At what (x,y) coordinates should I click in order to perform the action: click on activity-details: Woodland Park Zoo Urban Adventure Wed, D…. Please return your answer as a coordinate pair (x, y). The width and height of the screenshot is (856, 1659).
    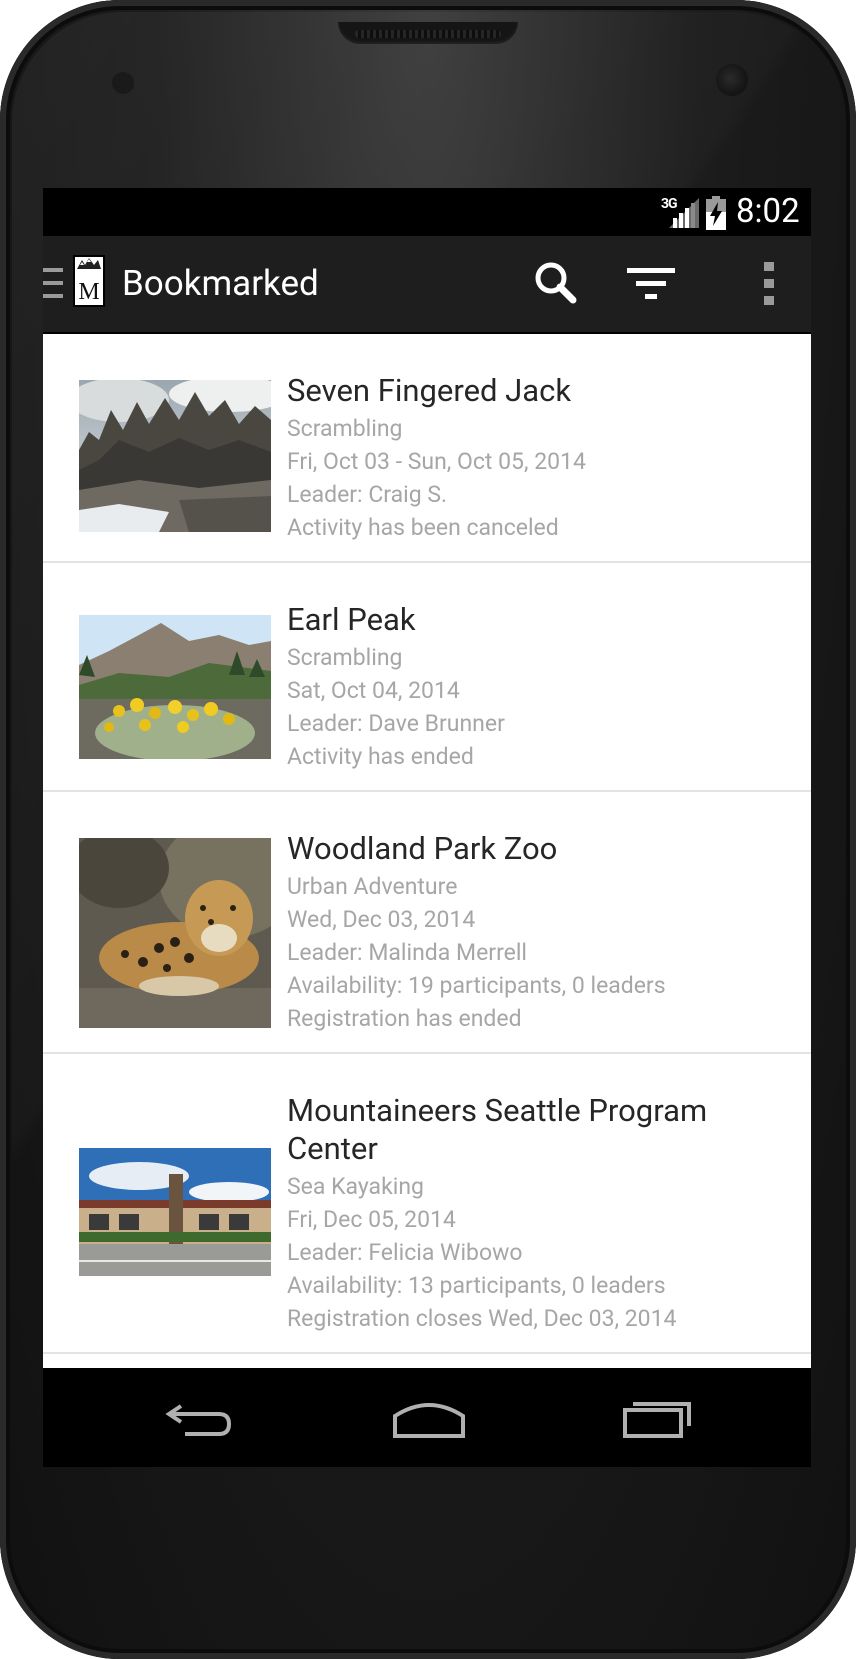
    Looking at the image, I should click on (537, 932).